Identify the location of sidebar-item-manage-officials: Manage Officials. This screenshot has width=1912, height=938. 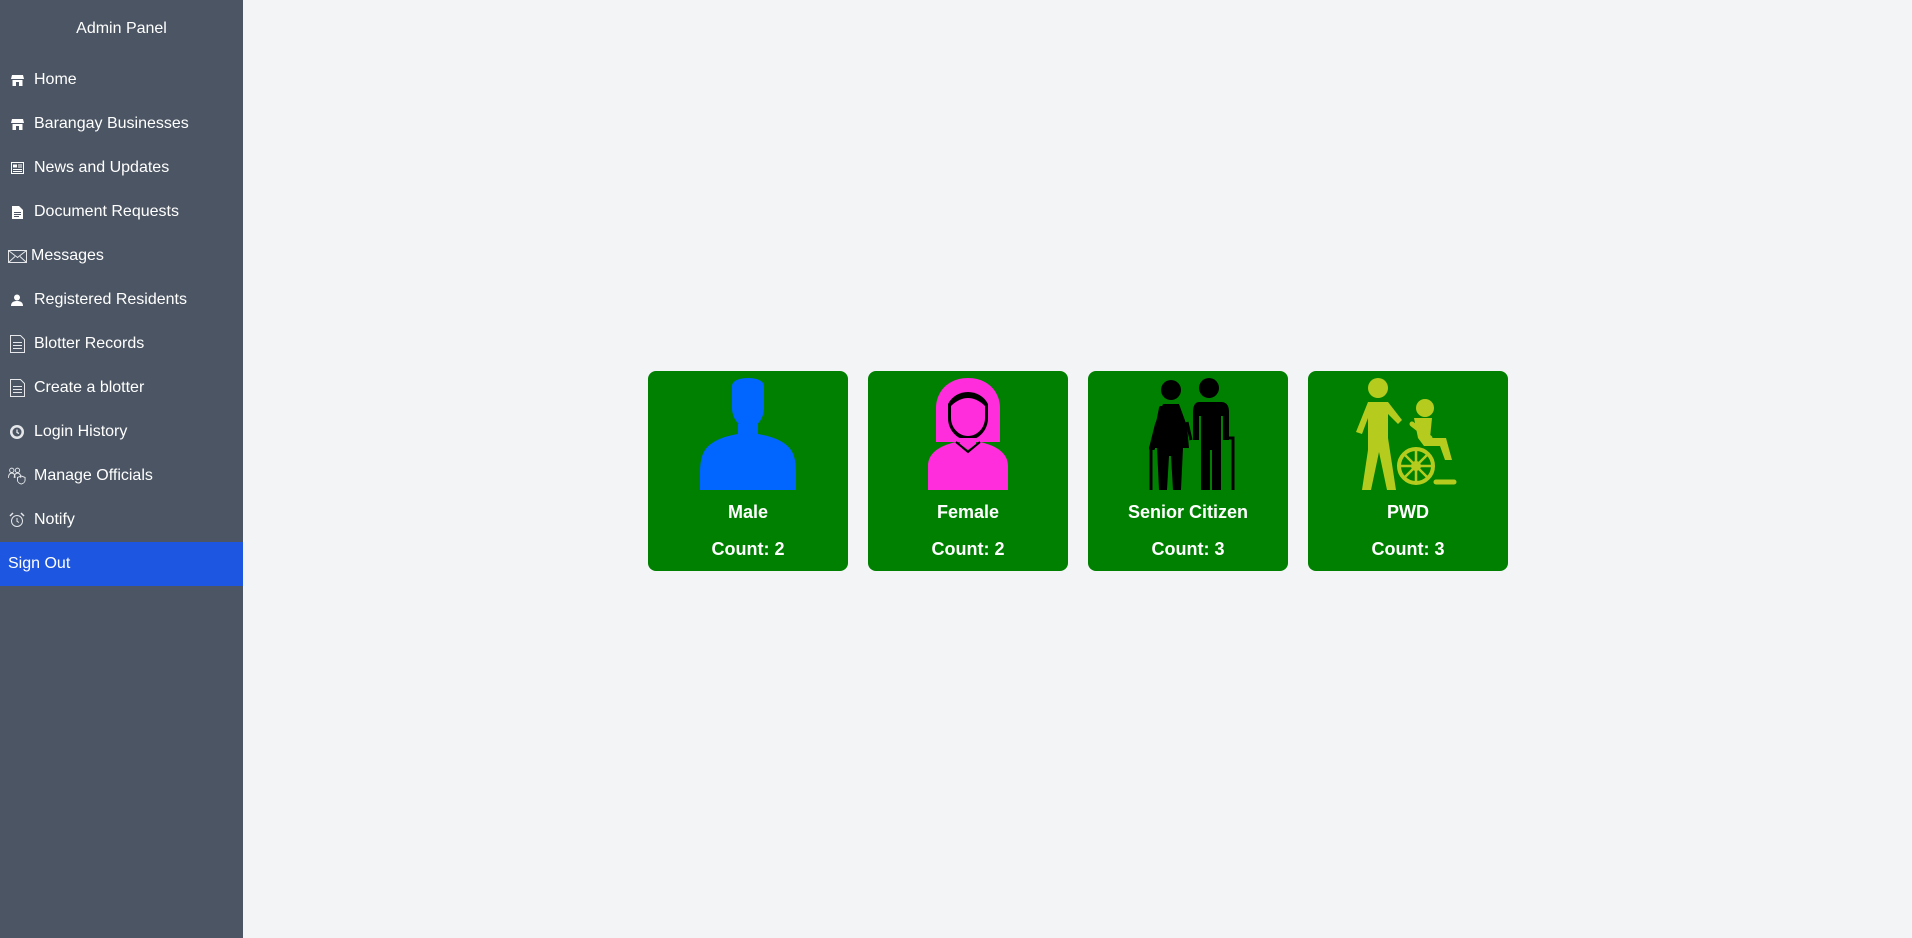
(121, 476).